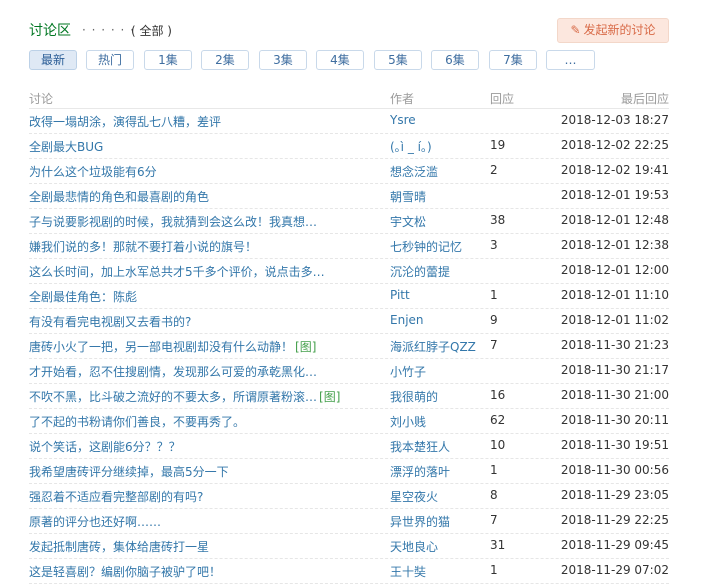 The height and width of the screenshot is (584, 721). What do you see at coordinates (400, 295) in the screenshot?
I see `author-link: Pitt` at bounding box center [400, 295].